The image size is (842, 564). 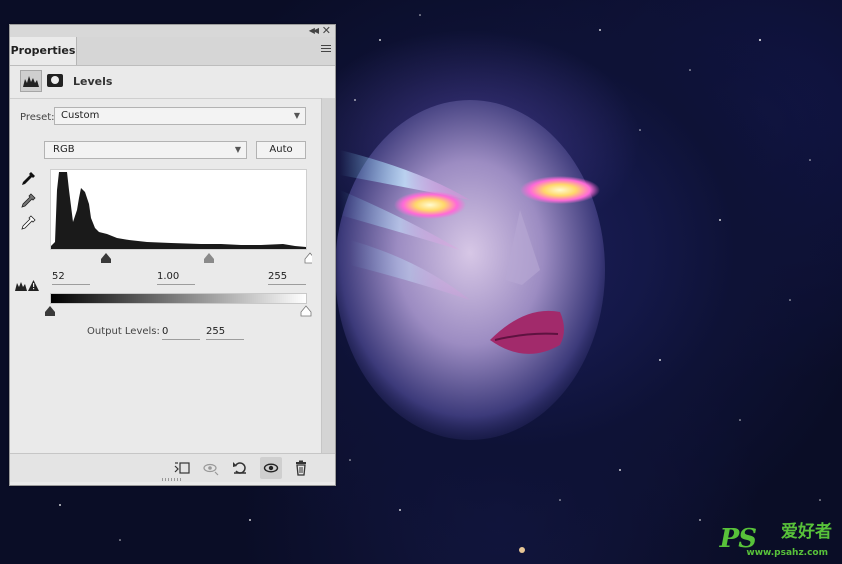 What do you see at coordinates (181, 332) in the screenshot?
I see `output-black-field: 0` at bounding box center [181, 332].